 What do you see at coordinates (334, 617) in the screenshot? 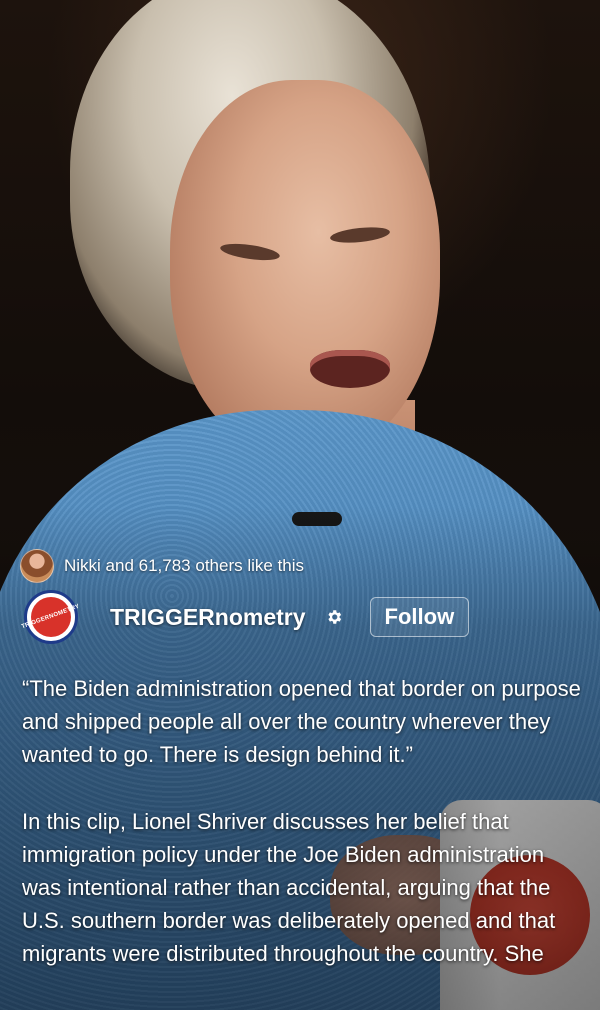
I see `gear-icon` at bounding box center [334, 617].